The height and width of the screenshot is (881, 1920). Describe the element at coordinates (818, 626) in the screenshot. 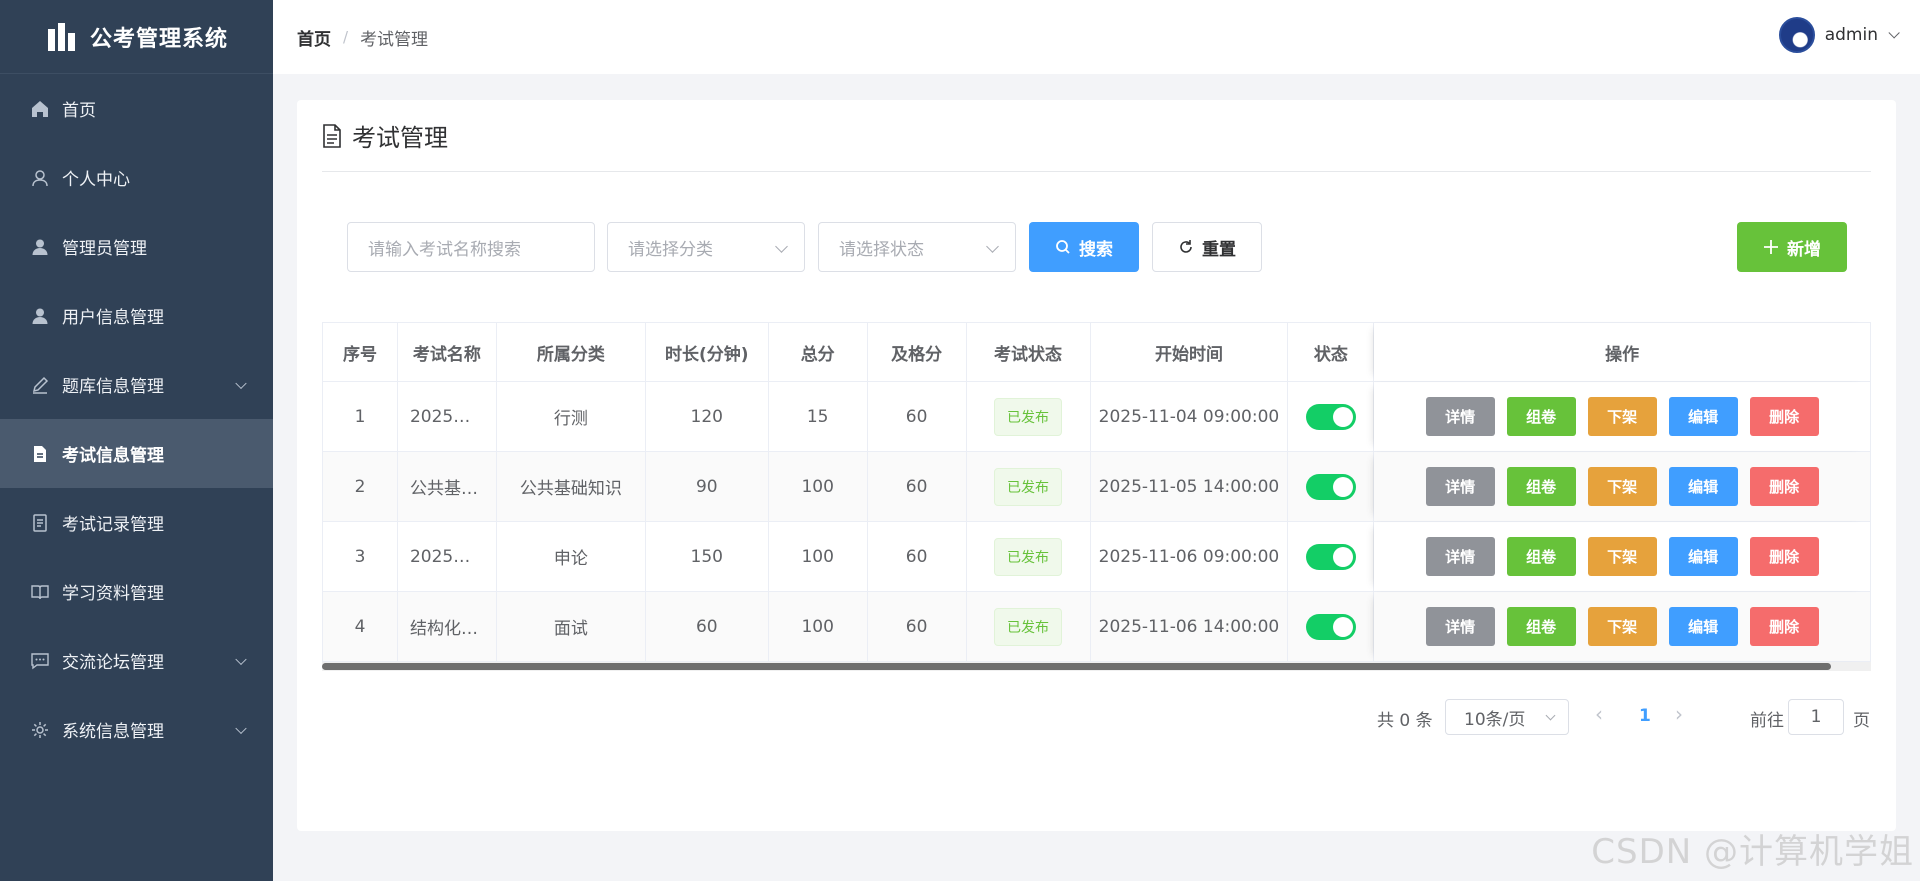

I see `cell-total: 100` at that location.